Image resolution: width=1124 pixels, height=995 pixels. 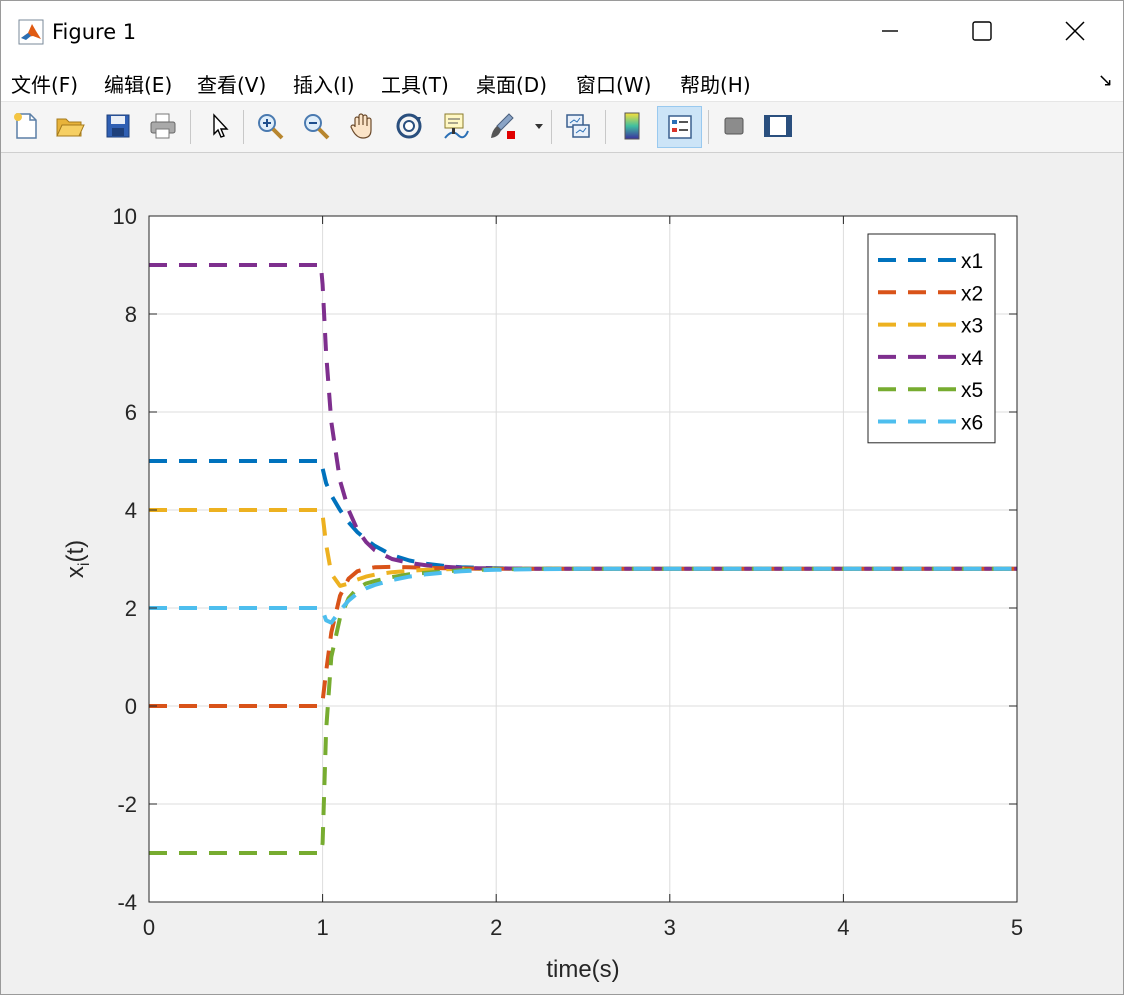 What do you see at coordinates (539, 126) in the screenshot?
I see `brush-dropdown-icon` at bounding box center [539, 126].